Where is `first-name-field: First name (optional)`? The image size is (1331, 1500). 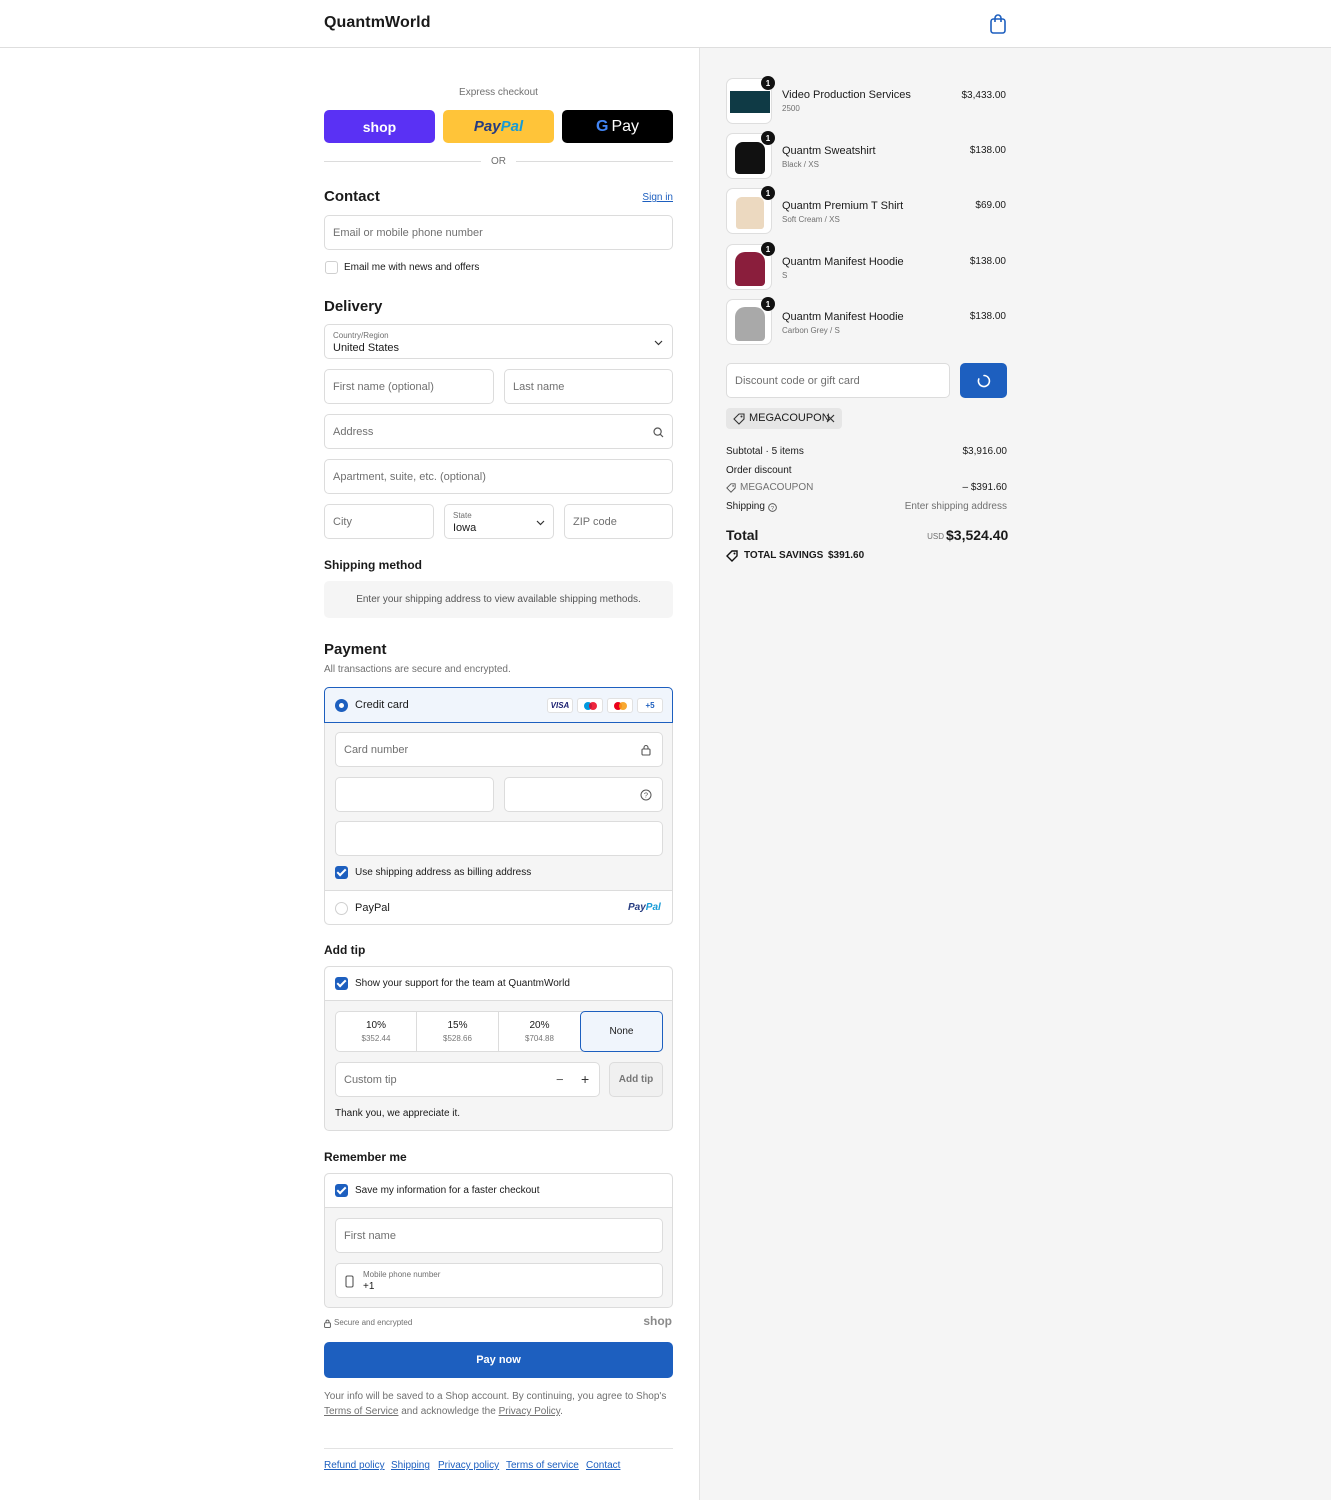
first-name-field: First name (optional) is located at coordinates (409, 386).